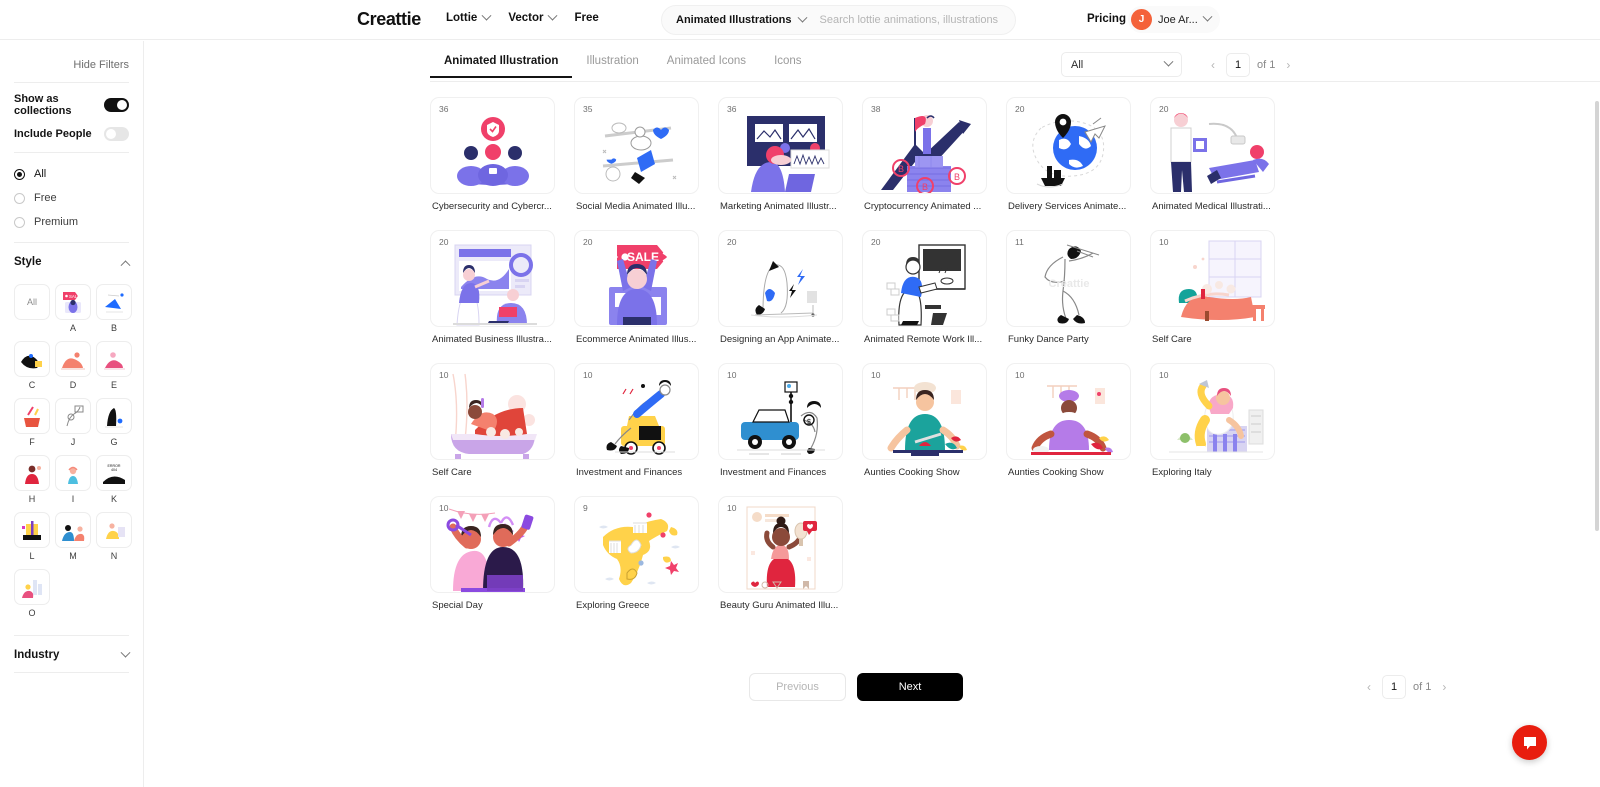 The image size is (1600, 787). Describe the element at coordinates (73, 482) in the screenshot. I see `style-option-i: I` at that location.